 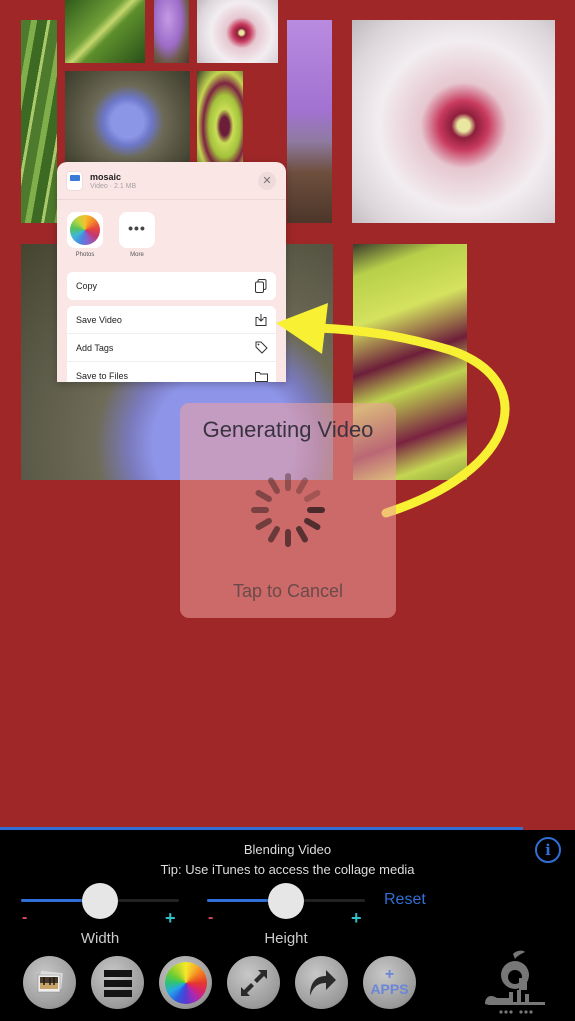 I want to click on more-icon: •••, so click(x=137, y=228).